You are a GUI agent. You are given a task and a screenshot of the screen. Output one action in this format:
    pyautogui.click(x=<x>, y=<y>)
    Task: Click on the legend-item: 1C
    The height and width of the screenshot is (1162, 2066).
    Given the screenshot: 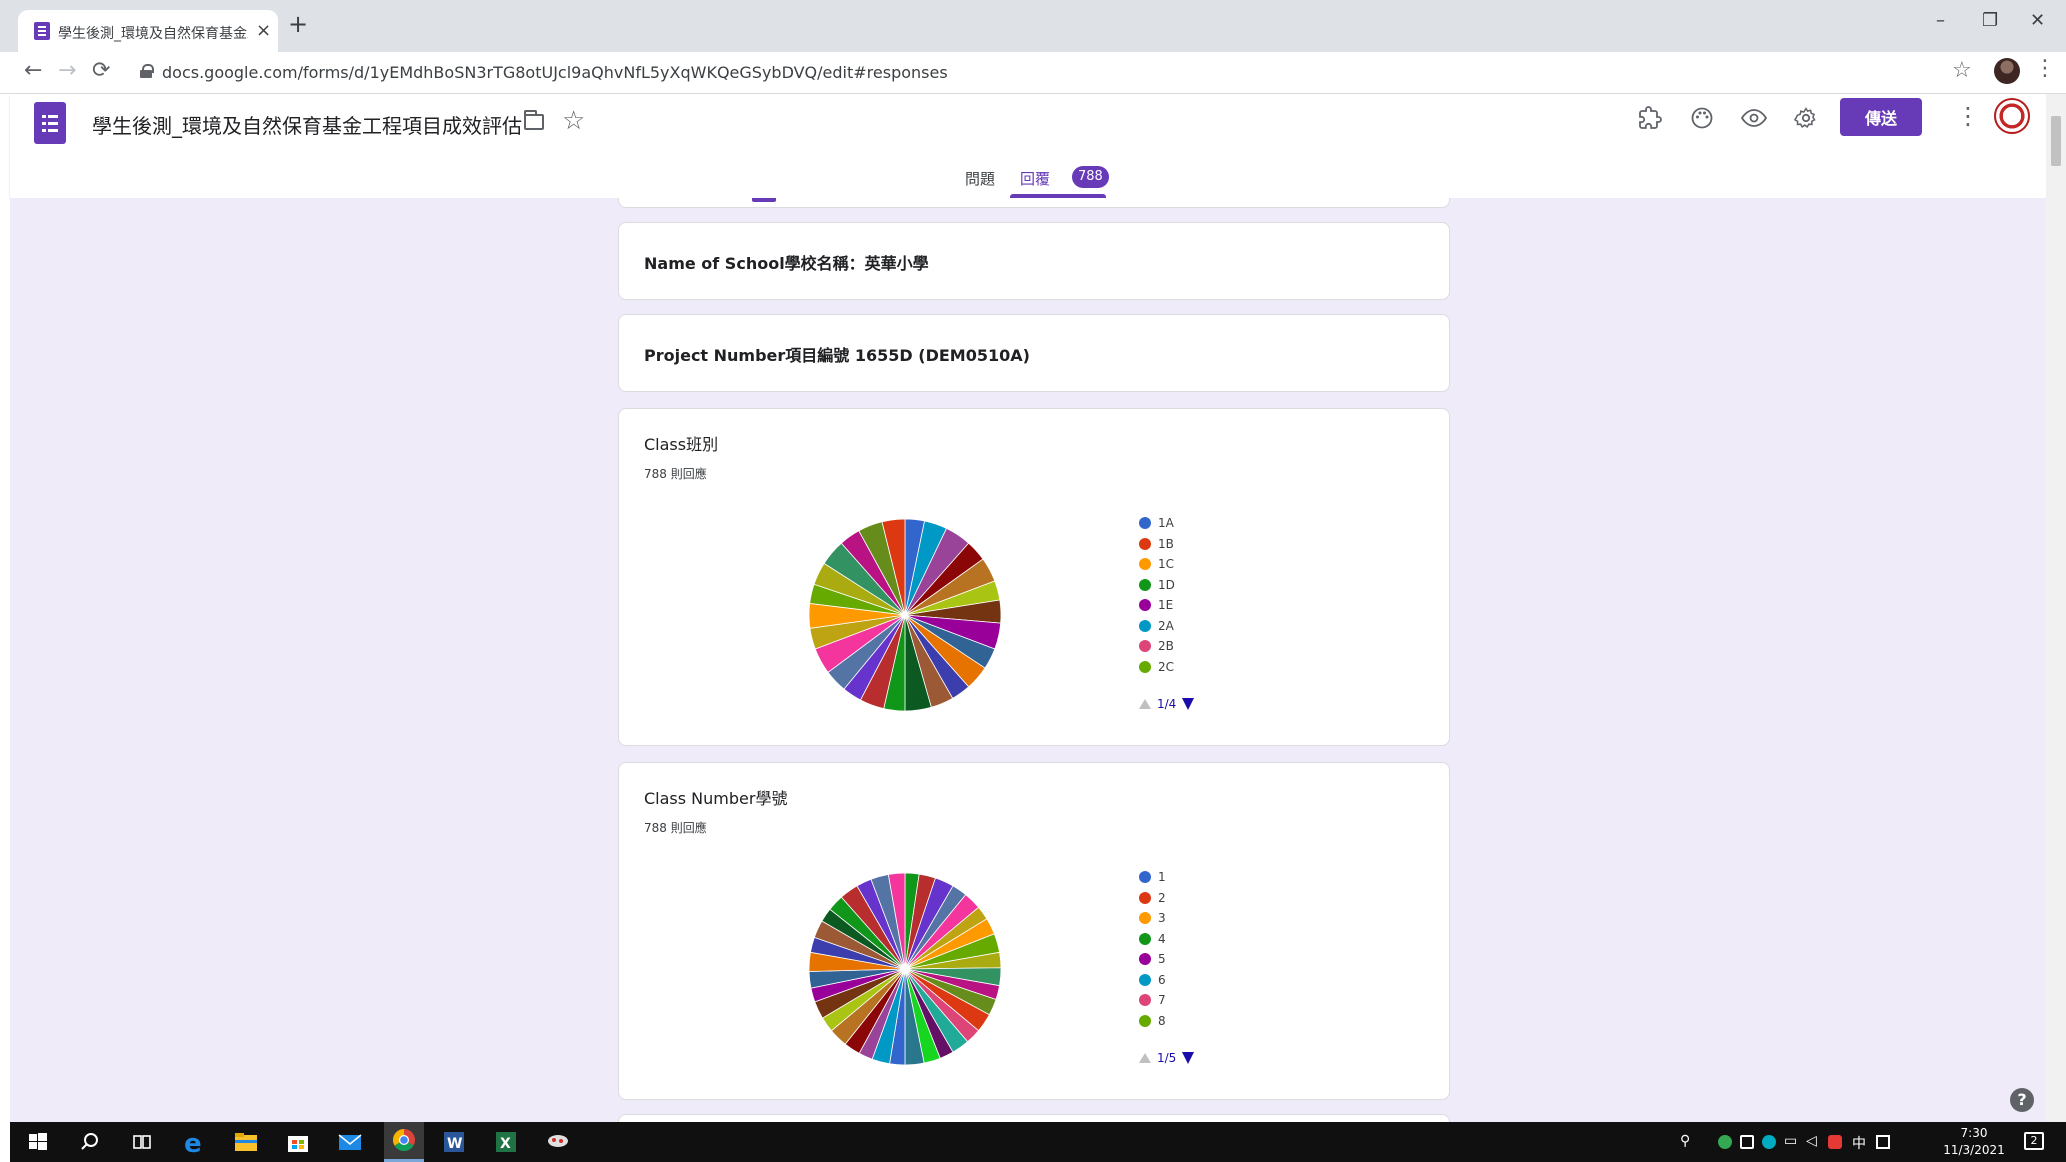 What is the action you would take?
    pyautogui.click(x=1157, y=564)
    